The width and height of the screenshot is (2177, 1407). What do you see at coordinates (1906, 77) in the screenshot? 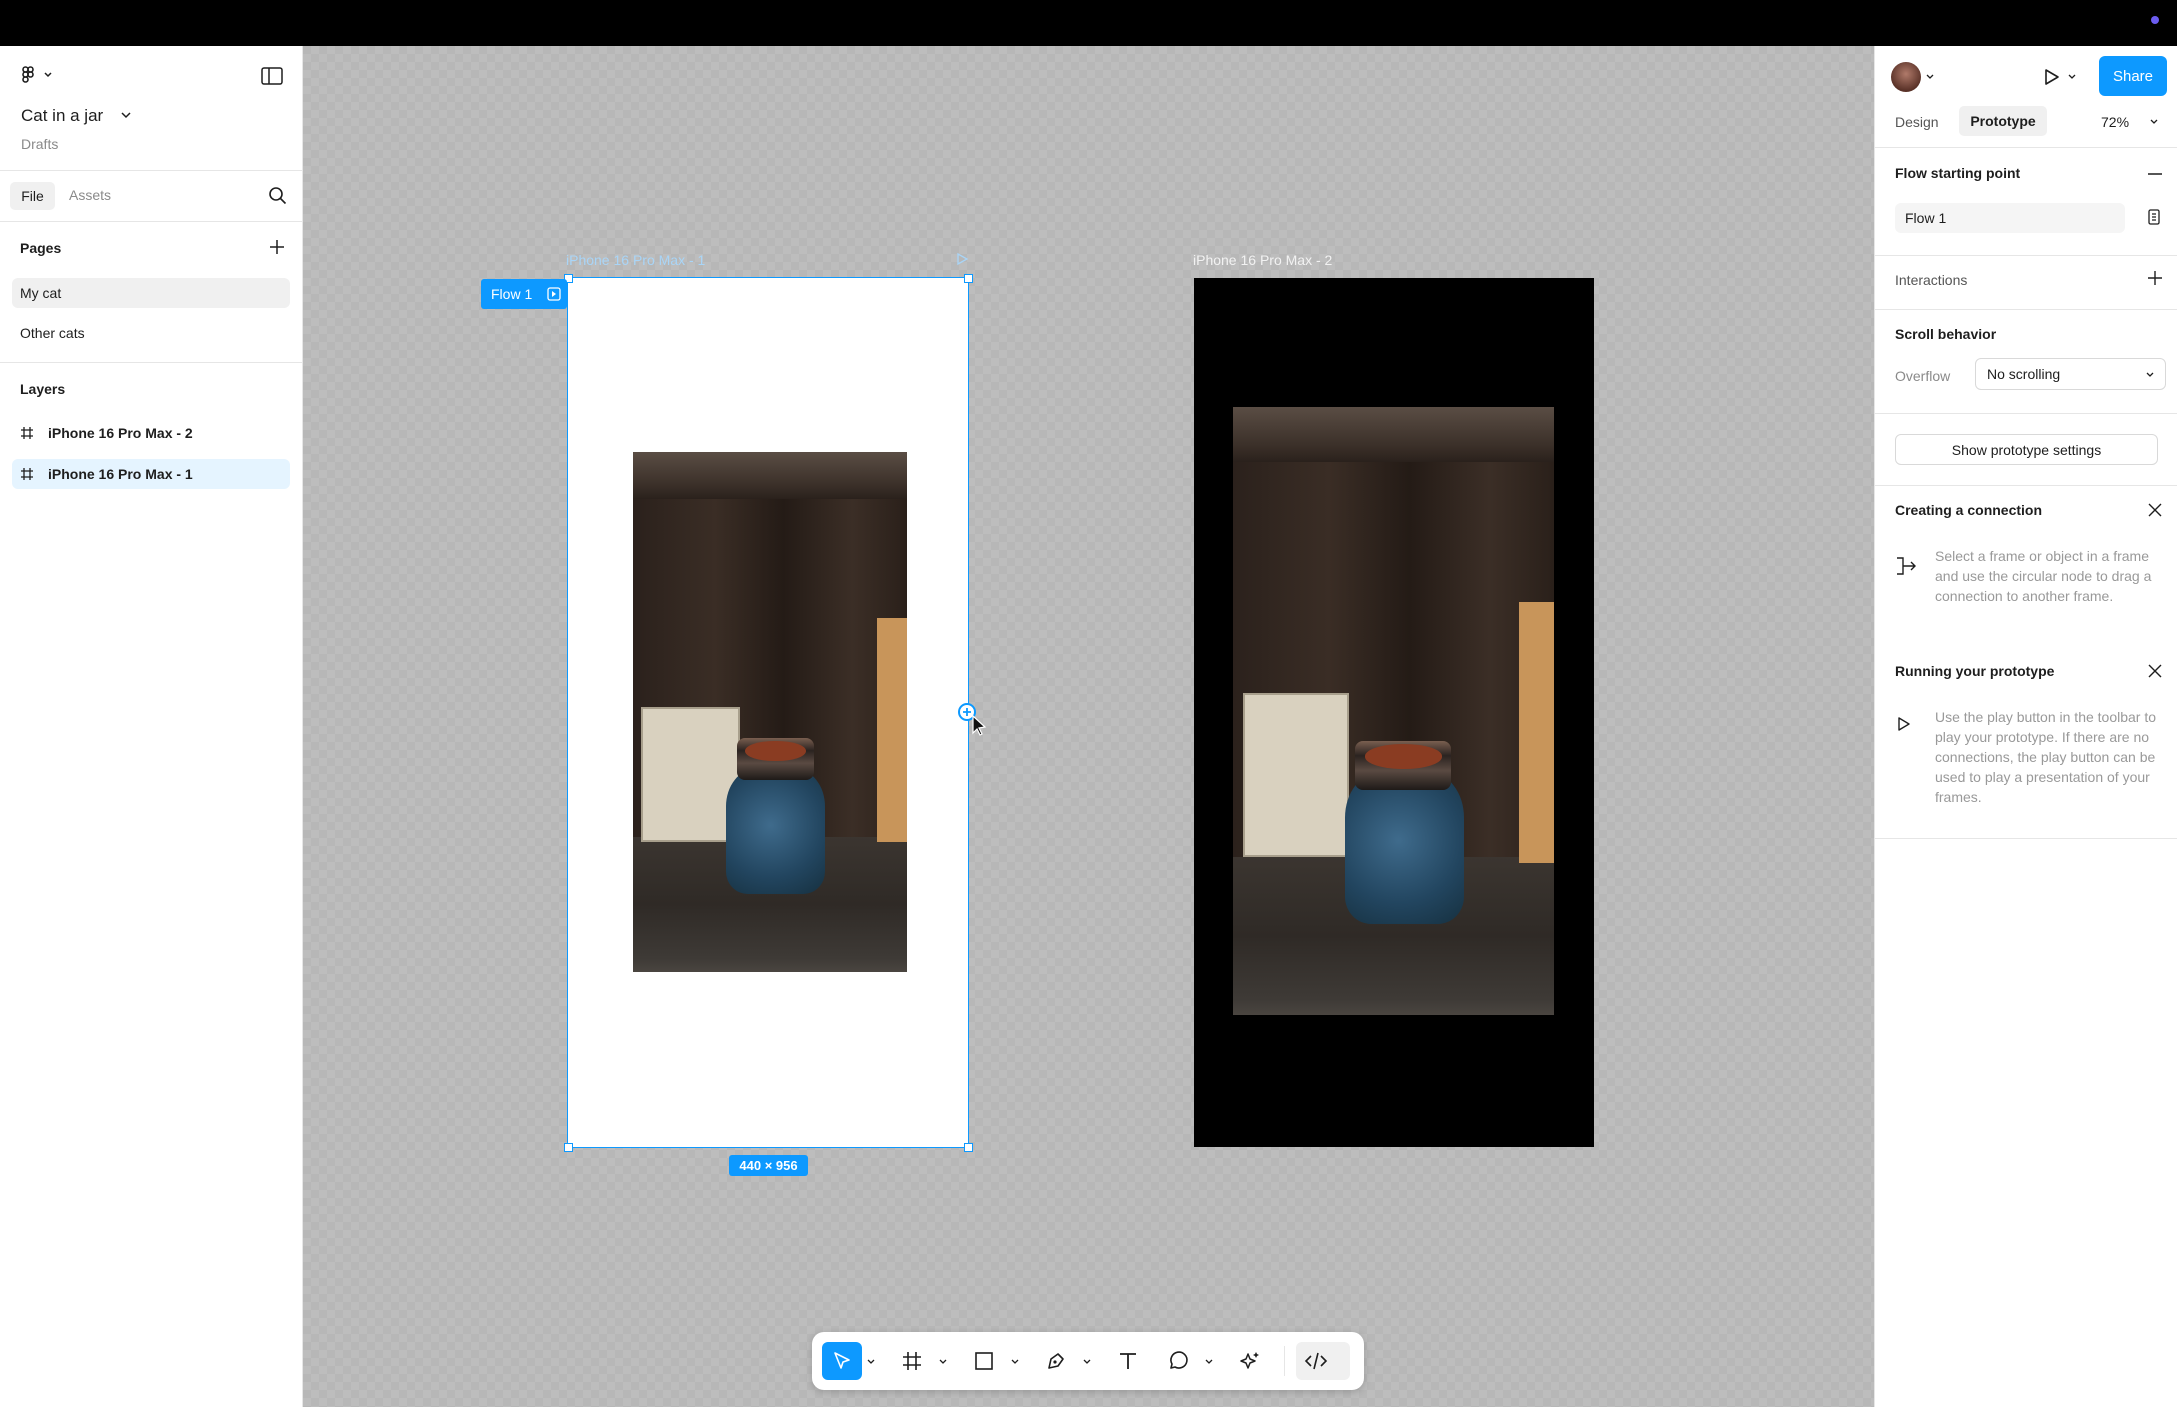
I see `avatar` at bounding box center [1906, 77].